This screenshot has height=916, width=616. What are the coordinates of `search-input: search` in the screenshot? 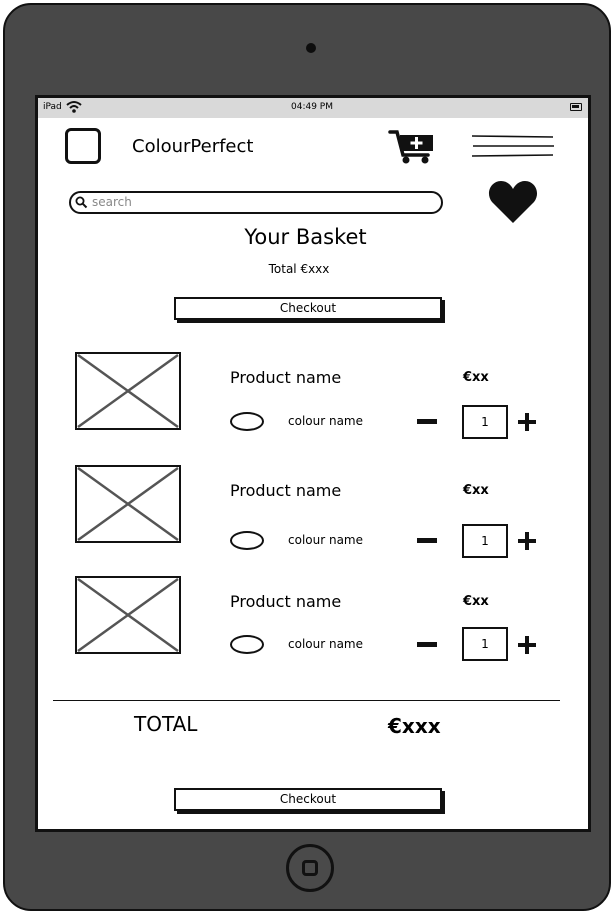 It's located at (256, 202).